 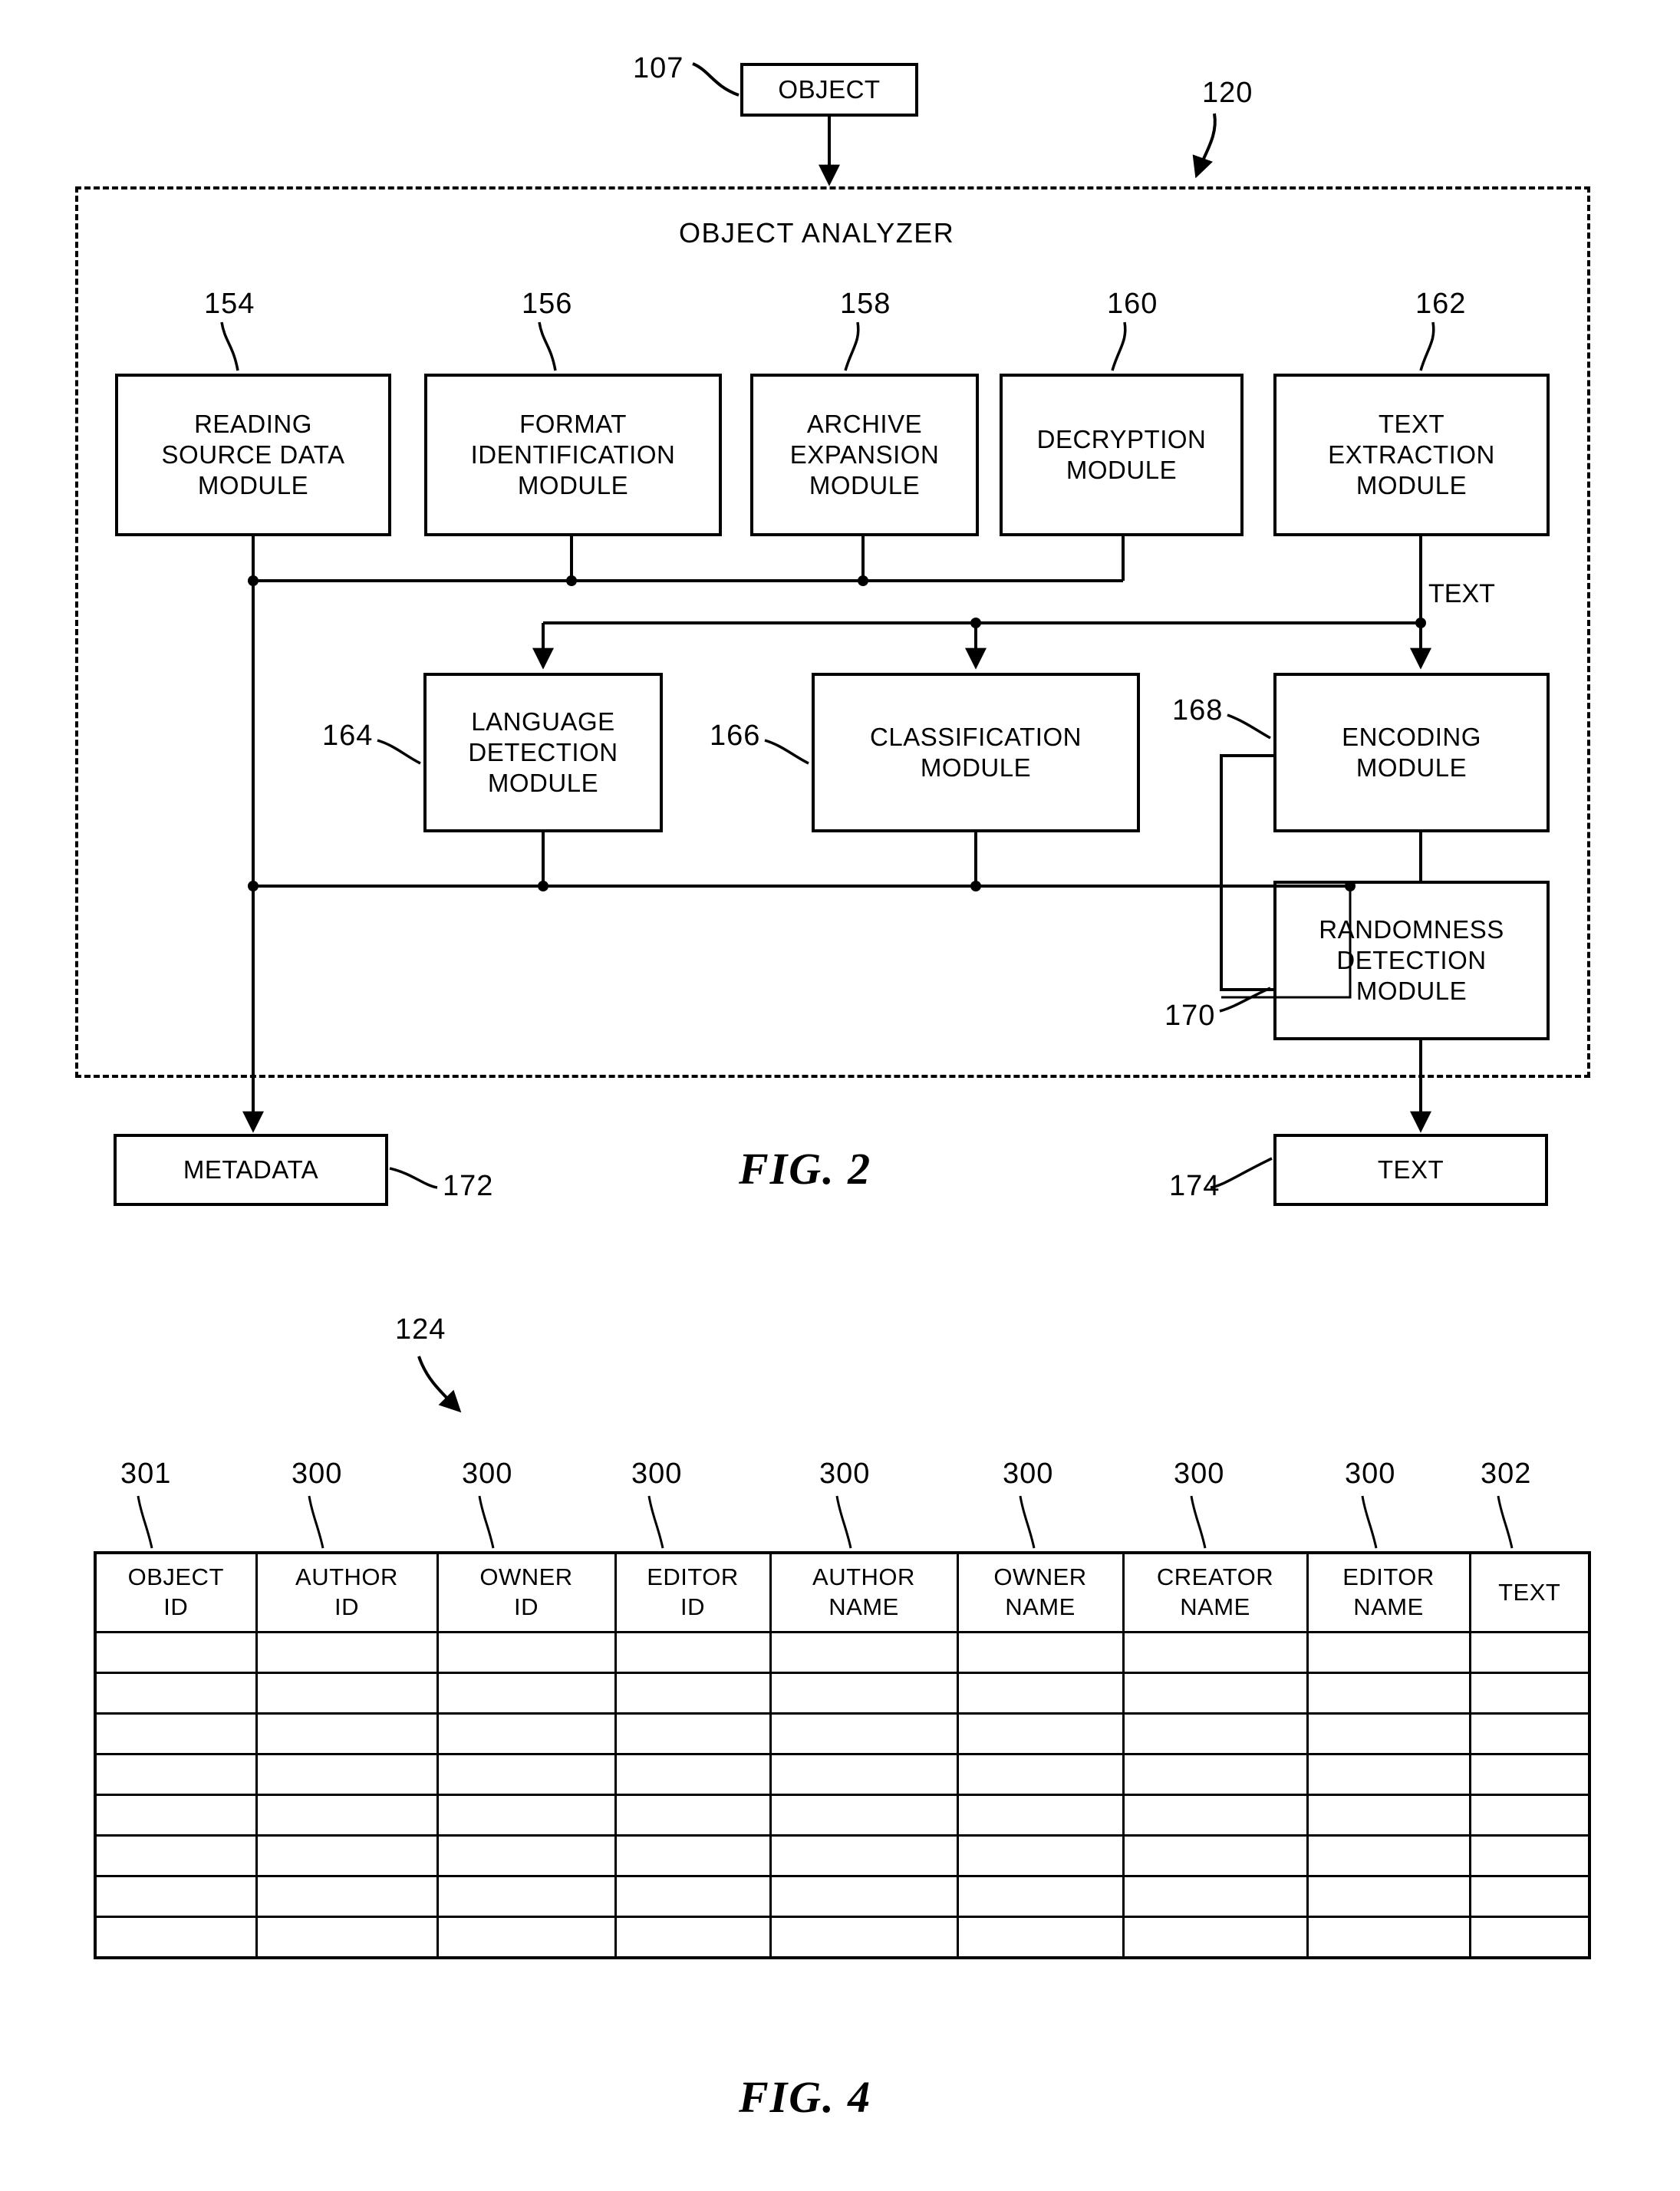 What do you see at coordinates (251, 1170) in the screenshot?
I see `metadata-output-box: METADATA` at bounding box center [251, 1170].